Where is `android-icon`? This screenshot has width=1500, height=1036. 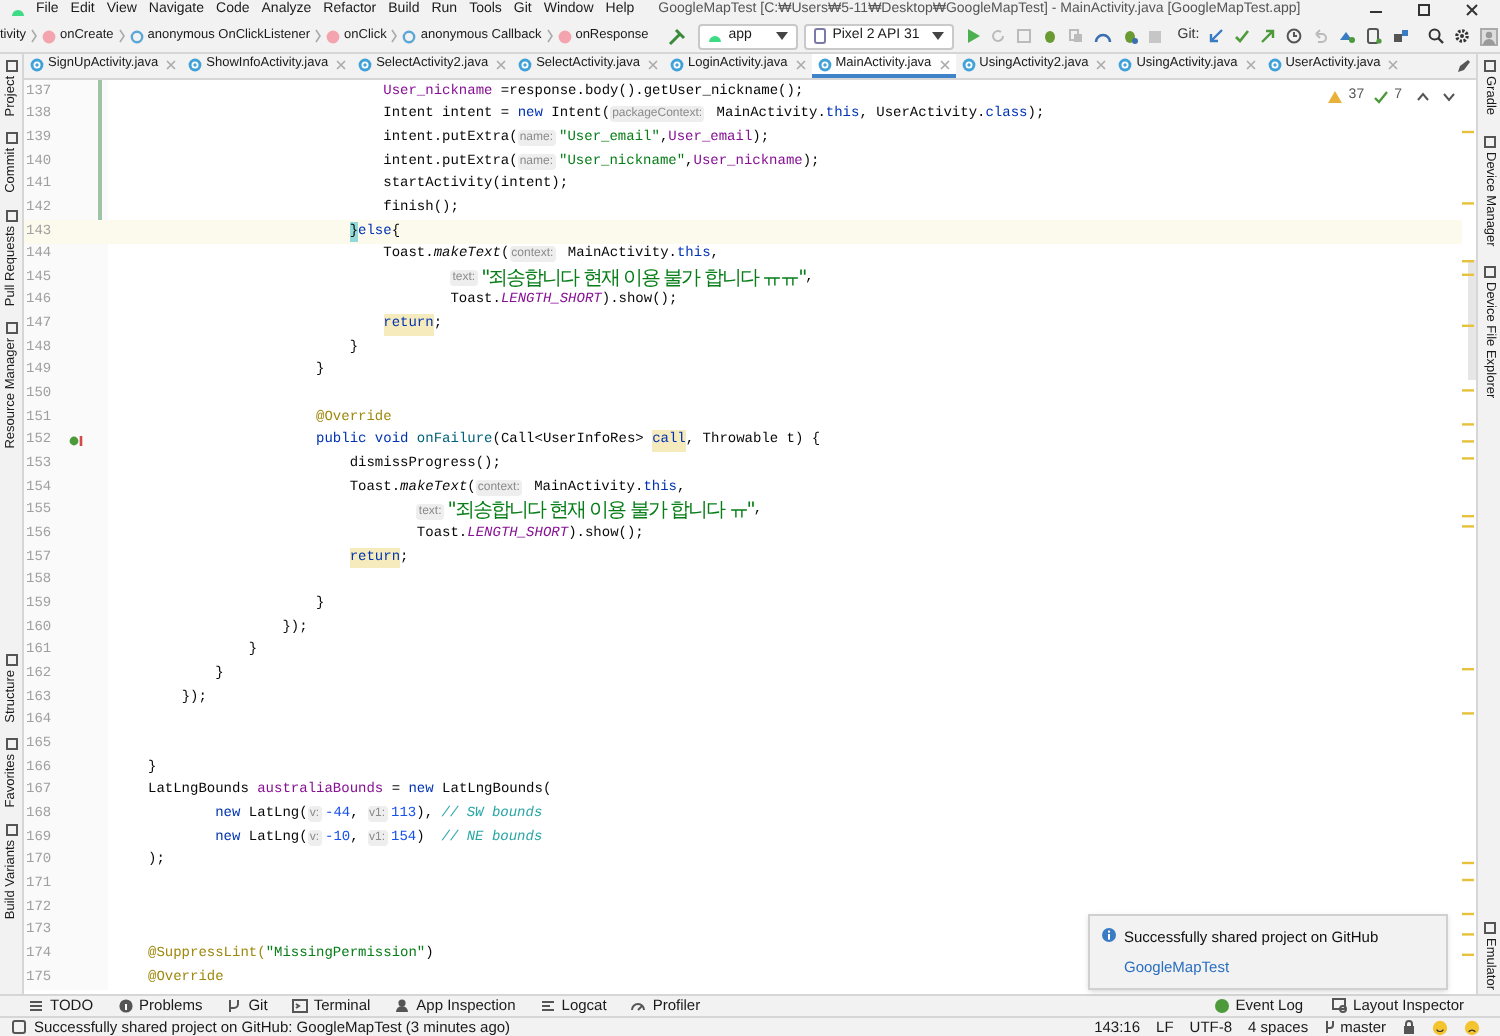 android-icon is located at coordinates (715, 36).